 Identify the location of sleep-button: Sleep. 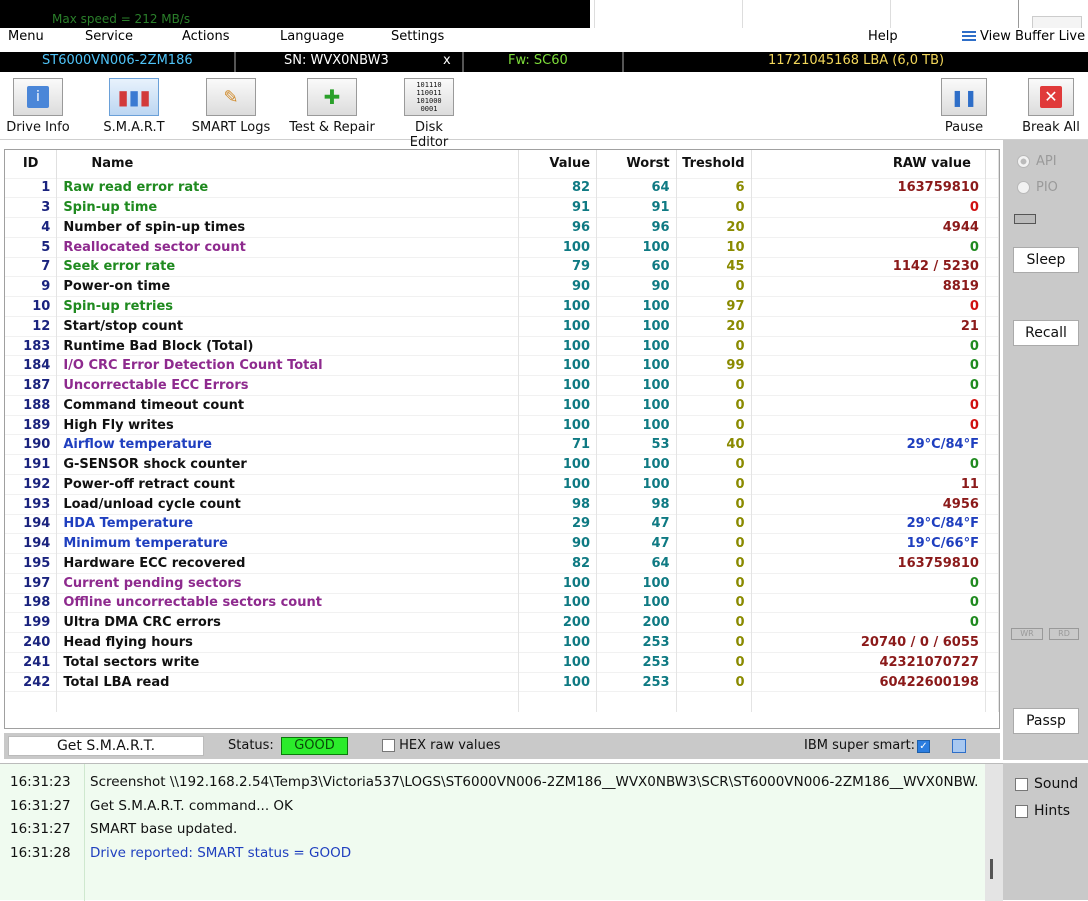
(1046, 260).